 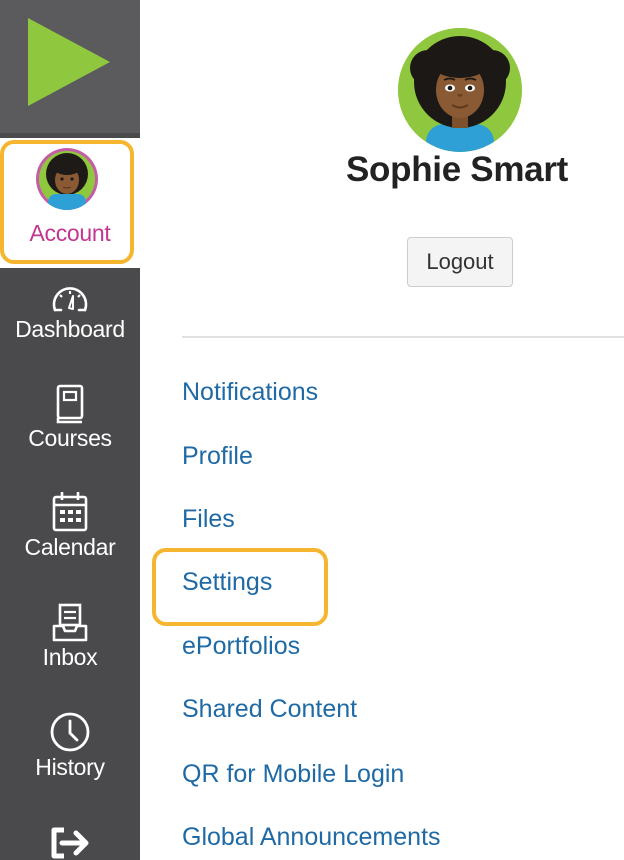 I want to click on account-avatar-icon, so click(x=67, y=179).